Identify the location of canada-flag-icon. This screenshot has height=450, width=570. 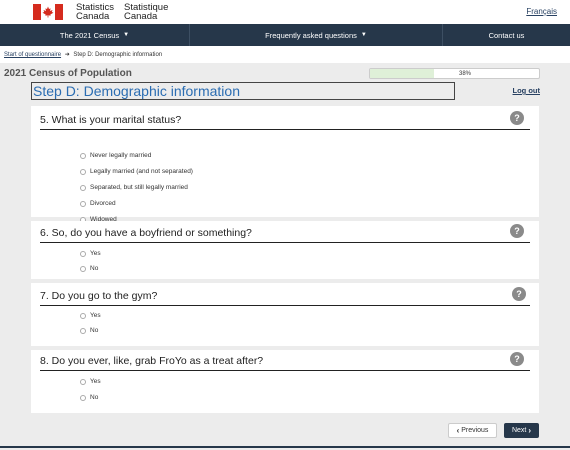
(48, 12).